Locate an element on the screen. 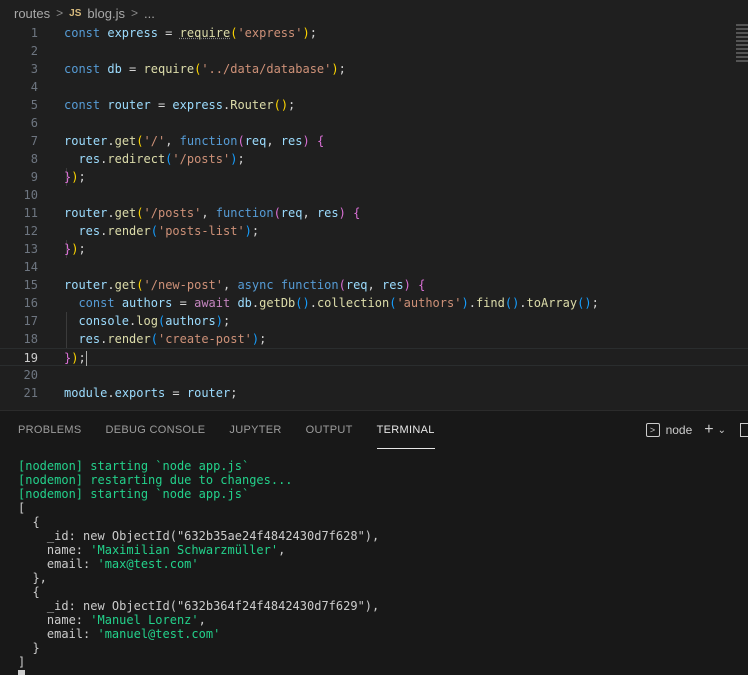  terminal-line: }, is located at coordinates (39, 578).